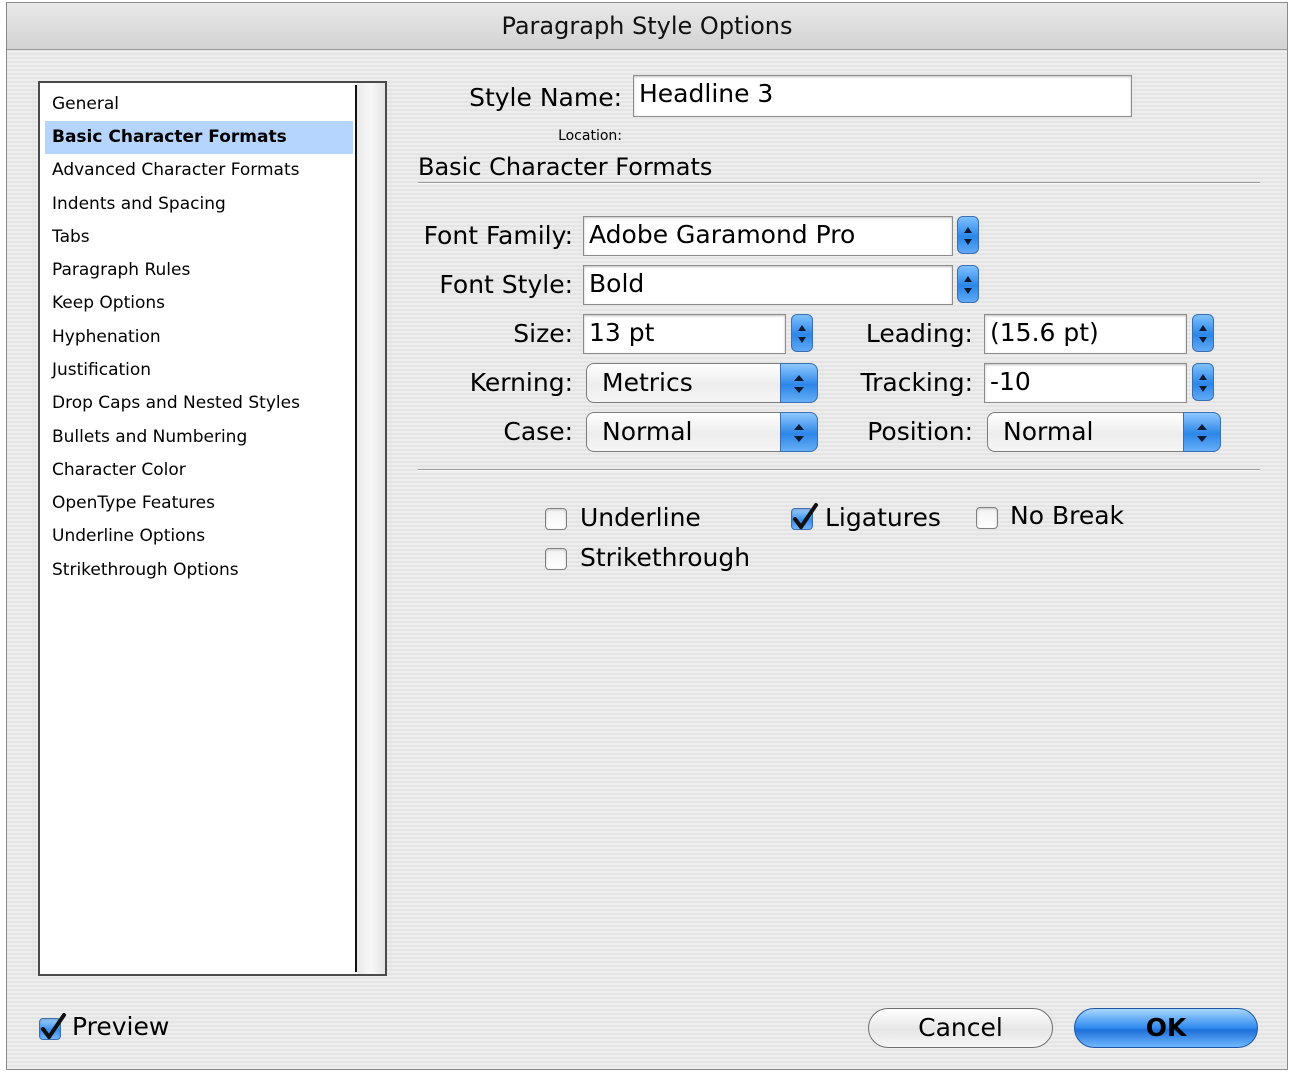  Describe the element at coordinates (640, 517) in the screenshot. I see `underline-label: Underline` at that location.